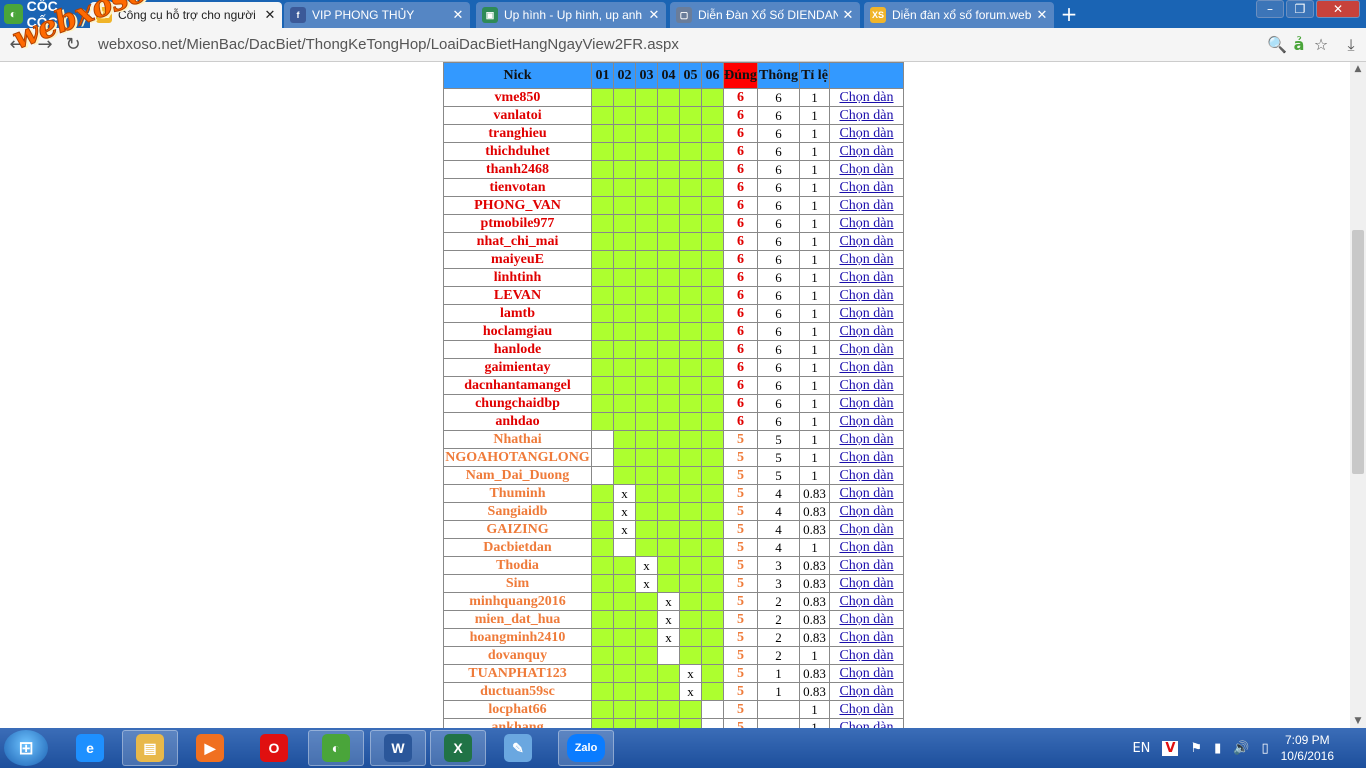 This screenshot has width=1366, height=768. What do you see at coordinates (1338, 9) in the screenshot?
I see `close-window-button: ✕` at bounding box center [1338, 9].